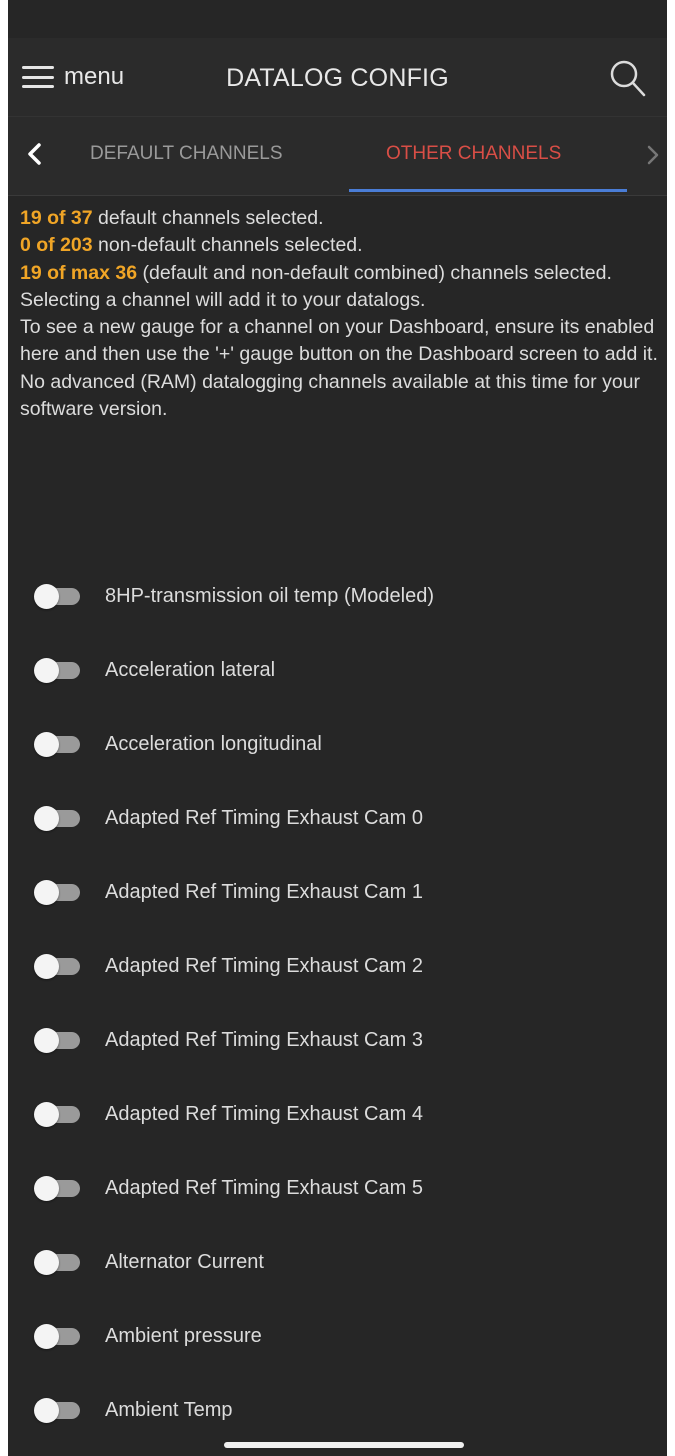 This screenshot has height=1456, width=675. What do you see at coordinates (488, 190) in the screenshot?
I see `active-tab-indicator` at bounding box center [488, 190].